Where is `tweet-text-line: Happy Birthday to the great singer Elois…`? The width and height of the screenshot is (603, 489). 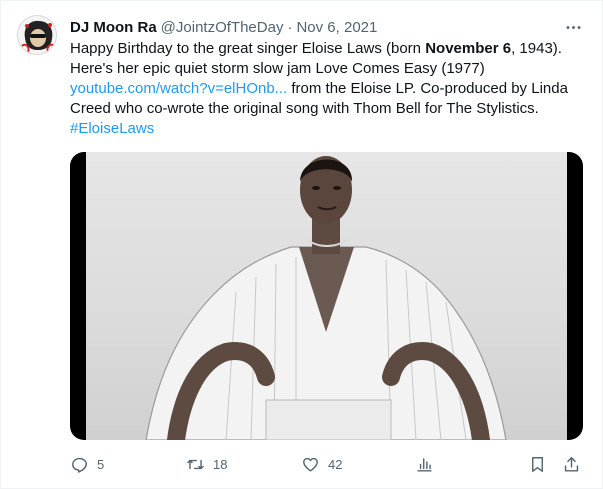
tweet-text-line: Happy Birthday to the great singer Elois… is located at coordinates (330, 49).